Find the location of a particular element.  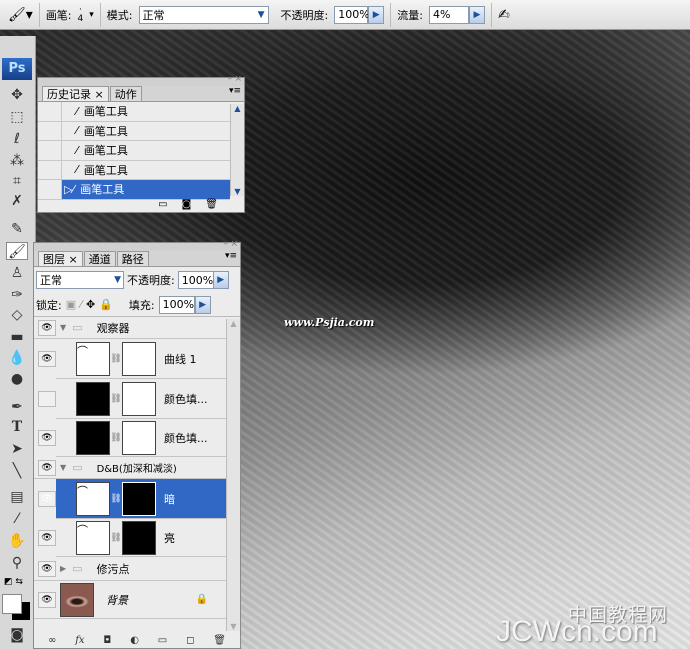

brush-size-picker: · 4 is located at coordinates (81, 14).